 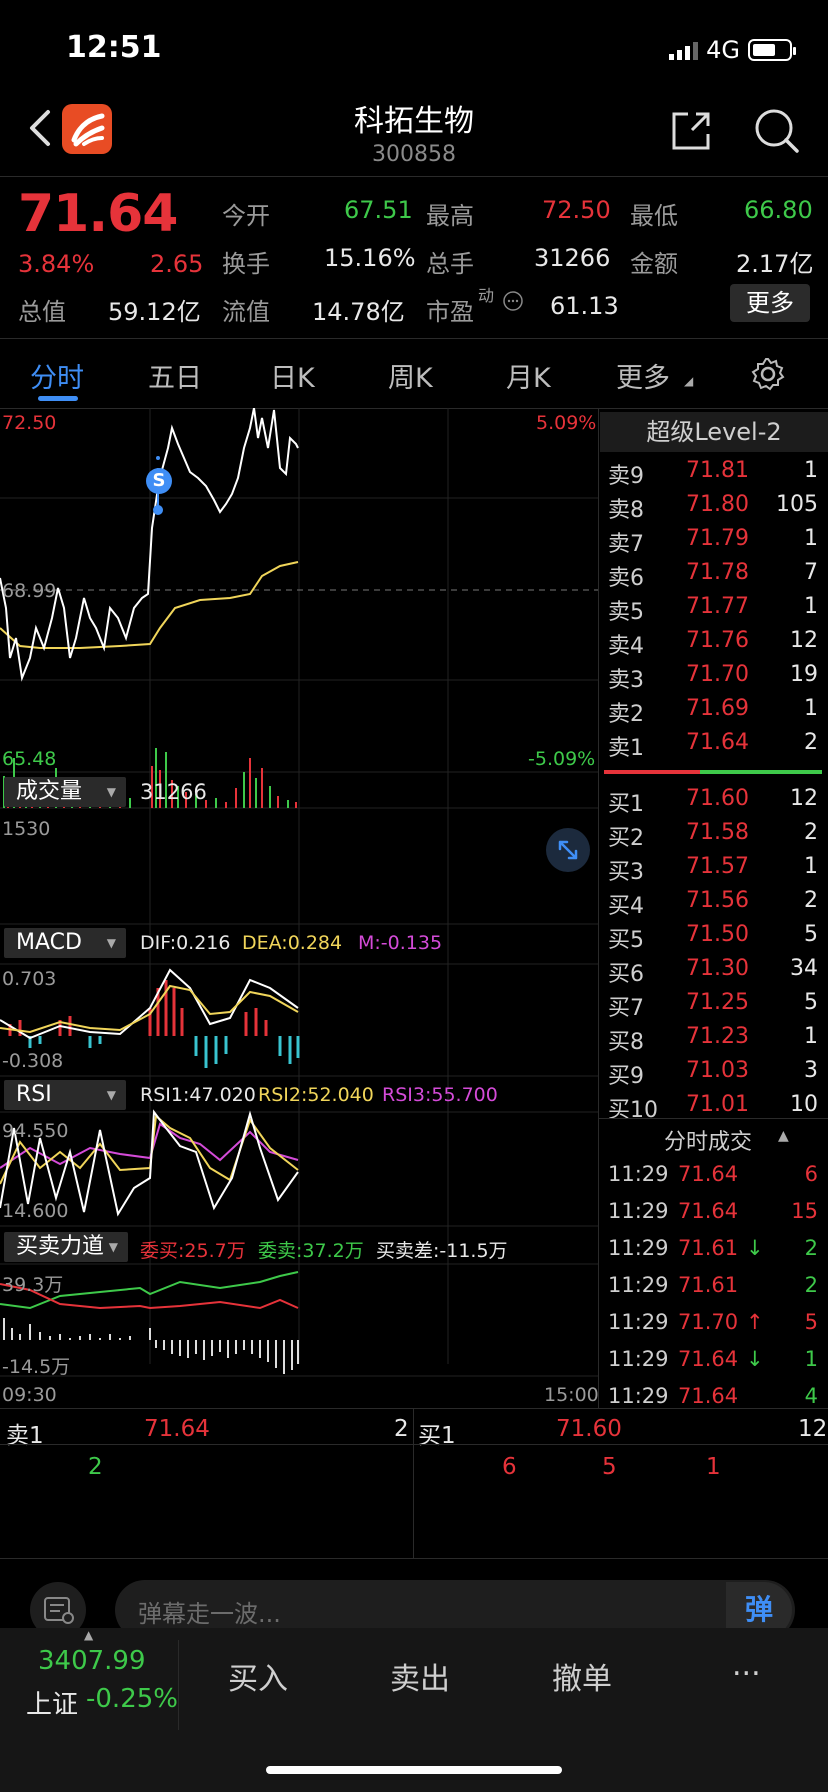 What do you see at coordinates (713, 747) in the screenshot?
I see `ask-row: 卖1 71.64 2` at bounding box center [713, 747].